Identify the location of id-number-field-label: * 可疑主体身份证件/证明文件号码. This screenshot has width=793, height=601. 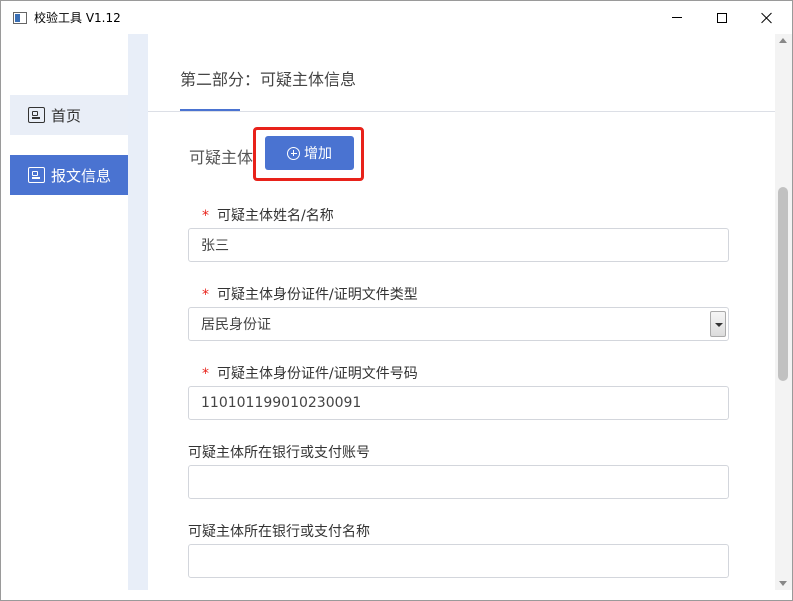
(310, 374).